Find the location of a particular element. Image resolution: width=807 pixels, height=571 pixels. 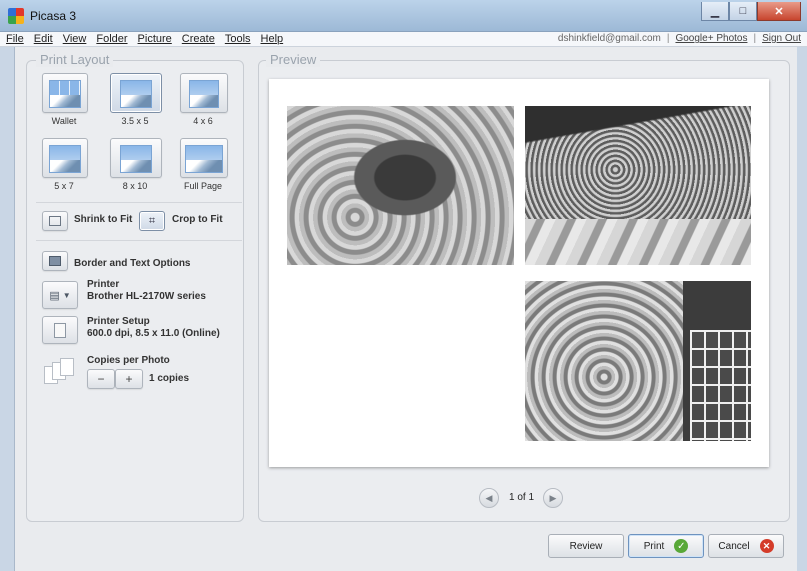

layout-full-page-button is located at coordinates (204, 158).